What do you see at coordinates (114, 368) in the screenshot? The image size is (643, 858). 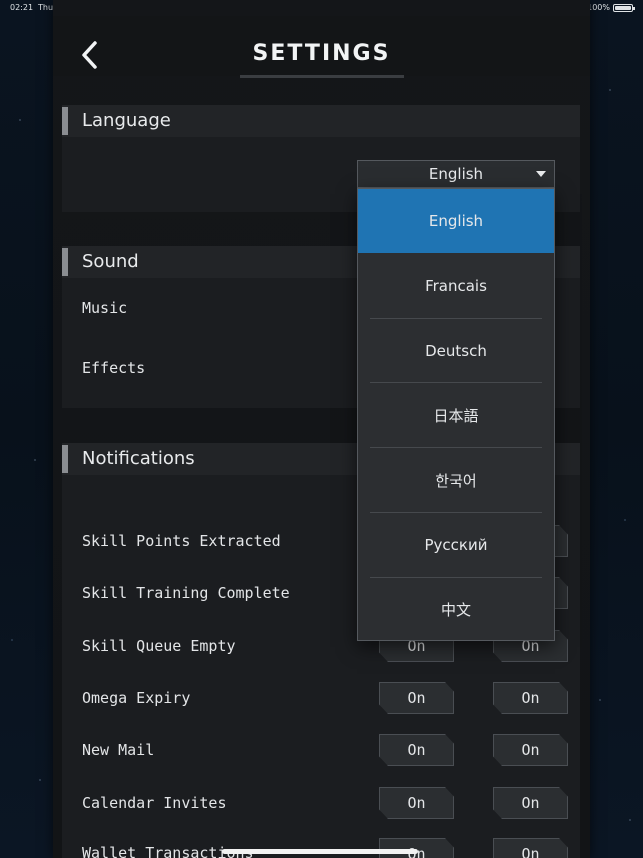 I see `effects-label: Effects` at bounding box center [114, 368].